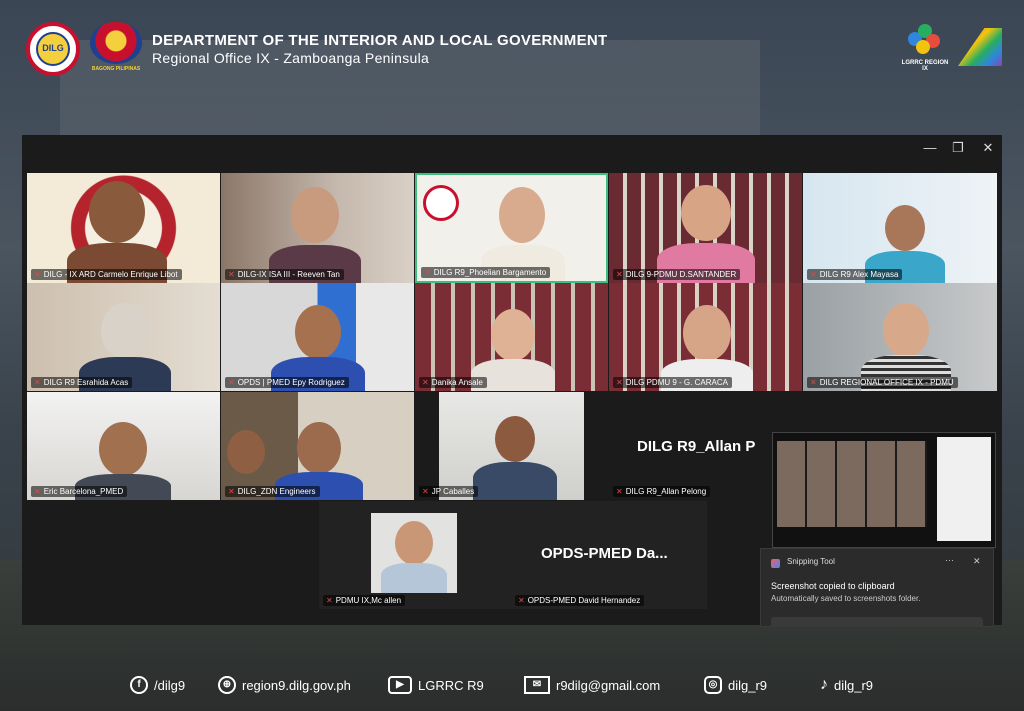 Image resolution: width=1024 pixels, height=711 pixels. I want to click on facebook-icon: f, so click(139, 685).